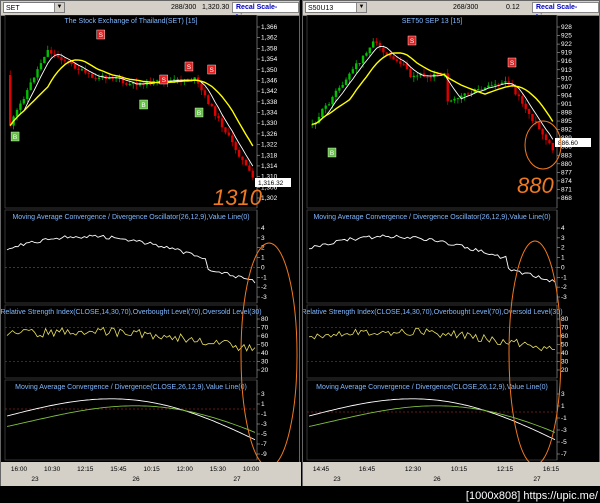  I want to click on bar-count: 288/300, so click(184, 7).